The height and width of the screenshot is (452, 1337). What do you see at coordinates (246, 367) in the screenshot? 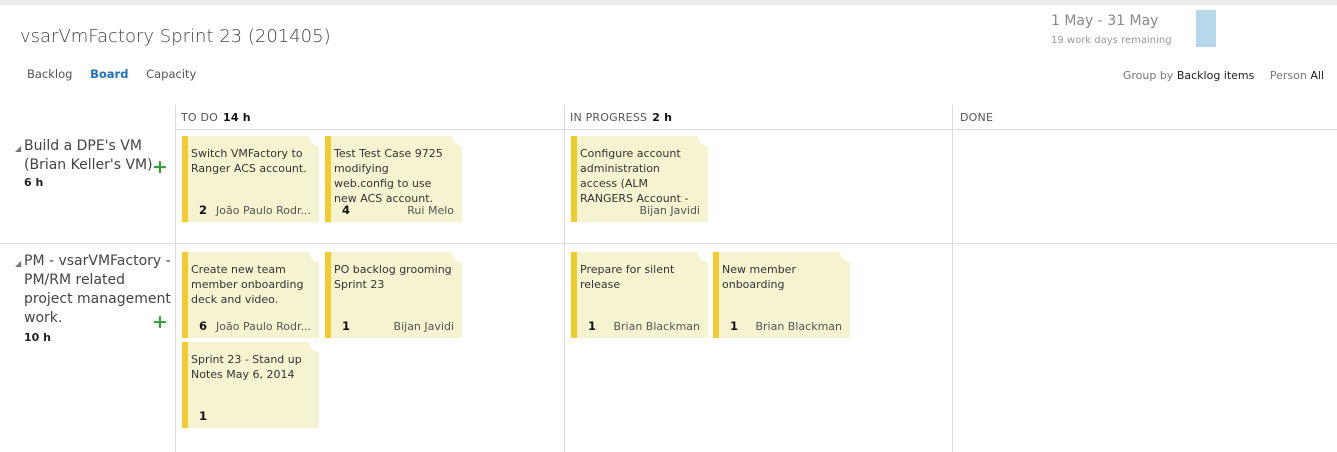
I see `task-title: Sprint 23 - Stand up Notes May 6, 2014` at bounding box center [246, 367].